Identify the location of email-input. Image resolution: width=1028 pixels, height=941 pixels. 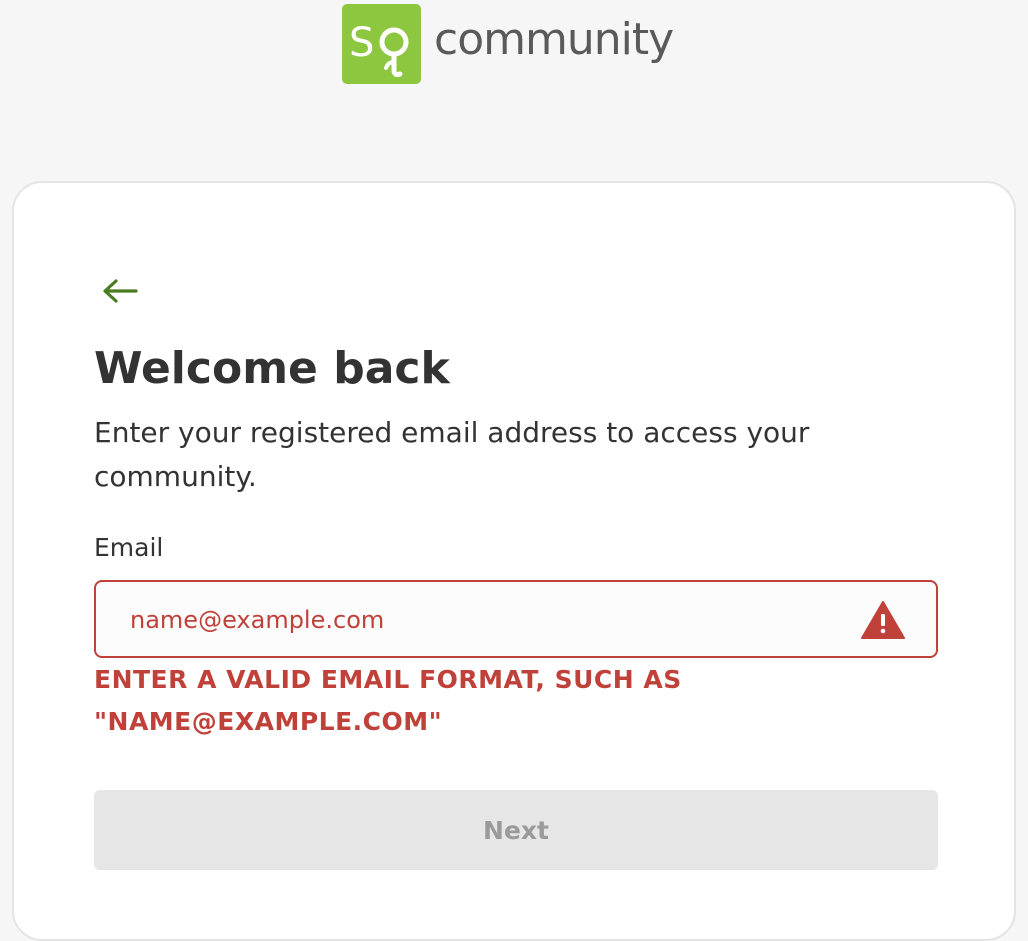
(480, 620).